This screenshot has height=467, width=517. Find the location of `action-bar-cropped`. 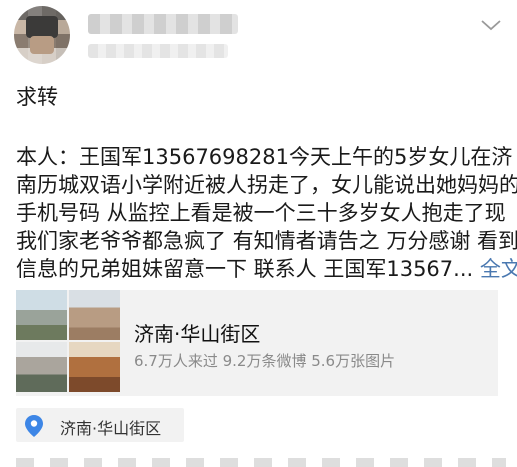

action-bar-cropped is located at coordinates (261, 462).